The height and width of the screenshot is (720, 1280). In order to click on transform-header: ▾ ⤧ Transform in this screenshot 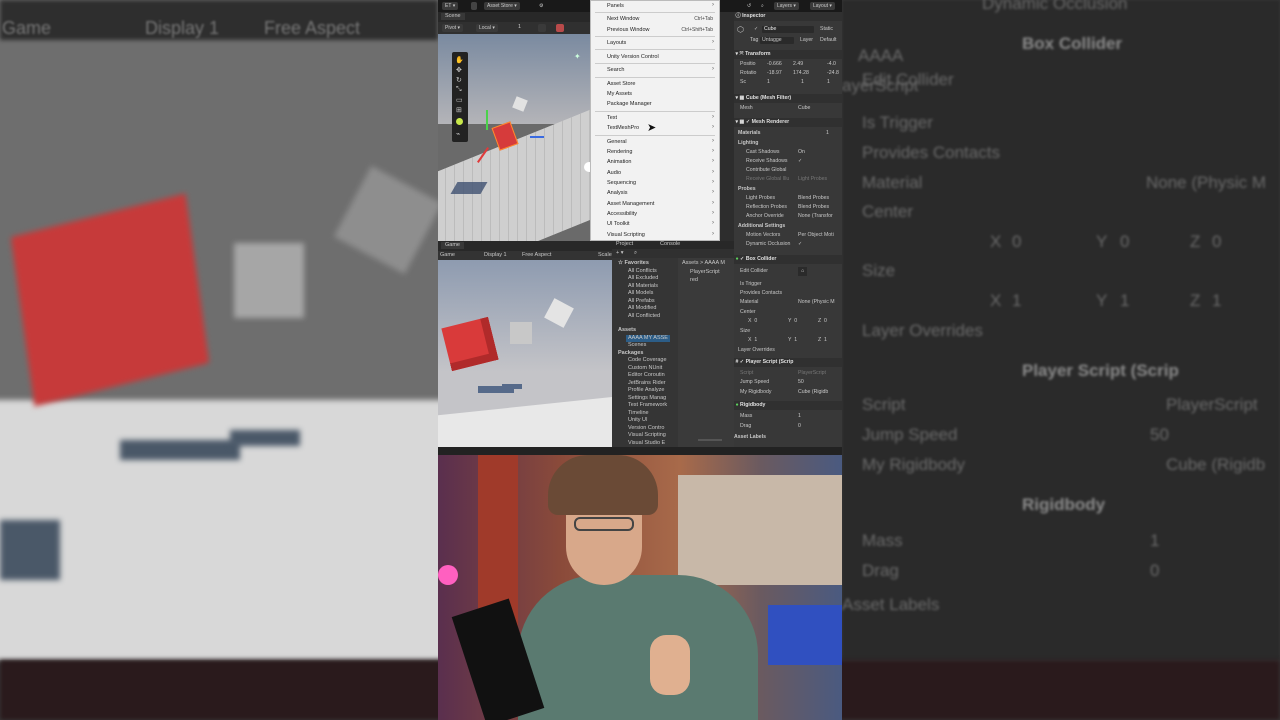, I will do `click(788, 54)`.